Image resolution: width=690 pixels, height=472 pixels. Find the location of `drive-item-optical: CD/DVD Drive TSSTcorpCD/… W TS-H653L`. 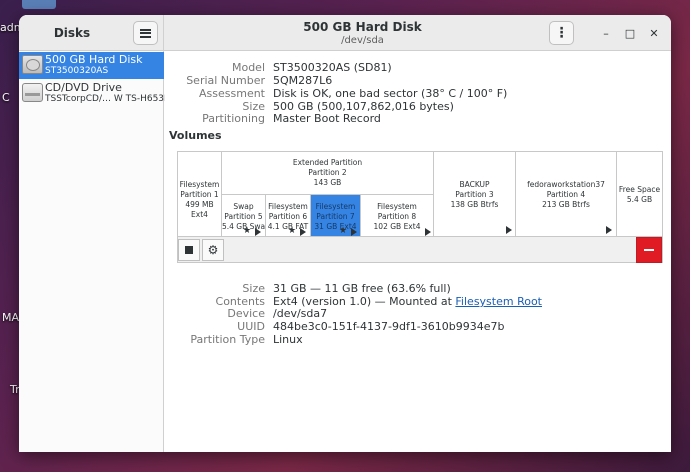

drive-item-optical: CD/DVD Drive TSSTcorpCD/… W TS-H653L is located at coordinates (94, 93).